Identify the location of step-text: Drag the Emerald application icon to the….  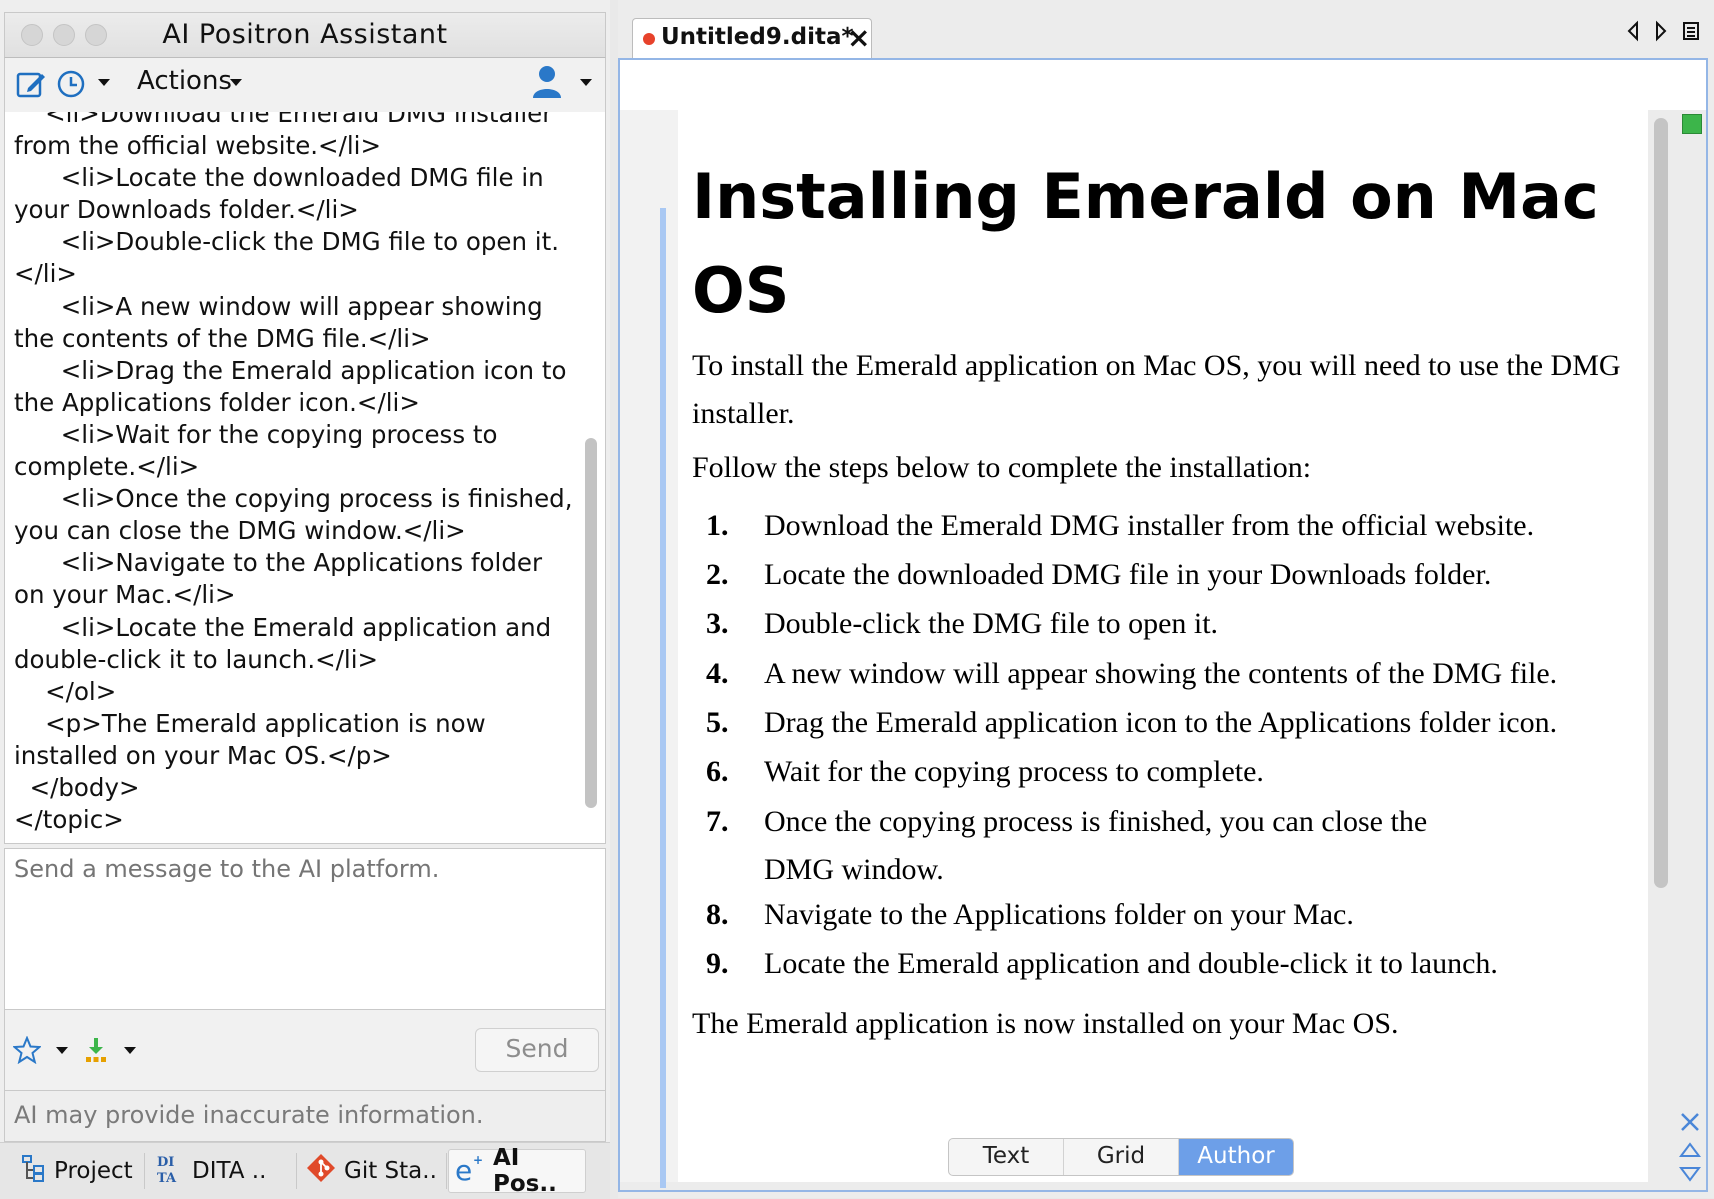
(1161, 722).